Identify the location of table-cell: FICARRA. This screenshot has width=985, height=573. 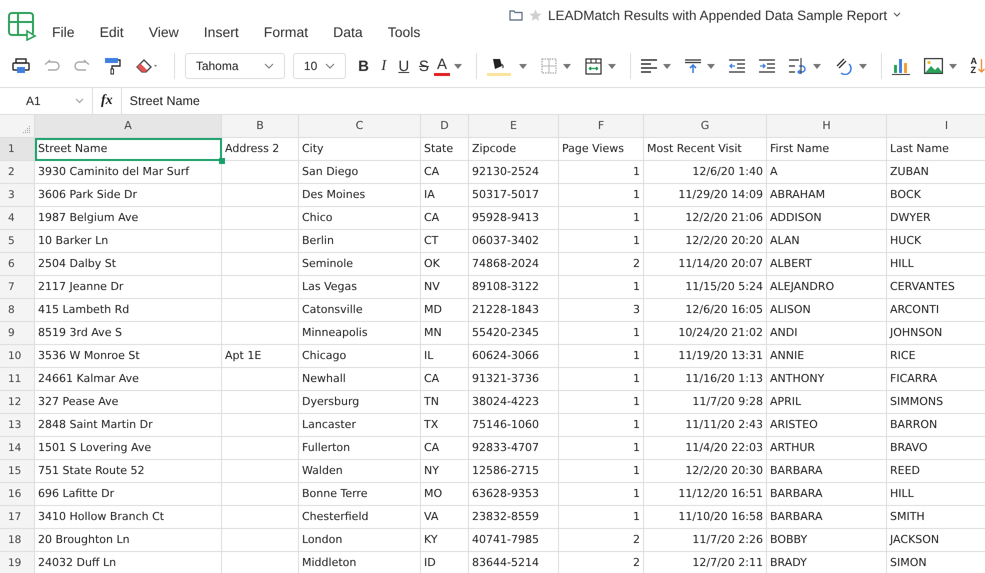
(914, 378).